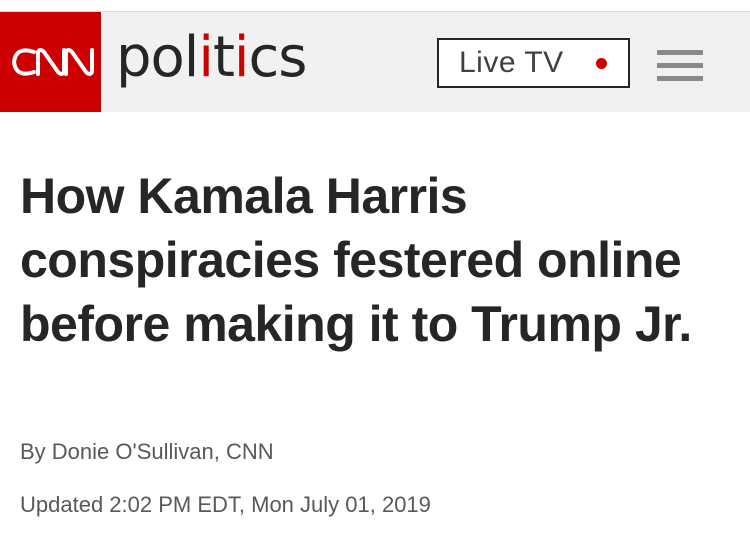 Image resolution: width=750 pixels, height=536 pixels. I want to click on cnn-logo, so click(50, 62).